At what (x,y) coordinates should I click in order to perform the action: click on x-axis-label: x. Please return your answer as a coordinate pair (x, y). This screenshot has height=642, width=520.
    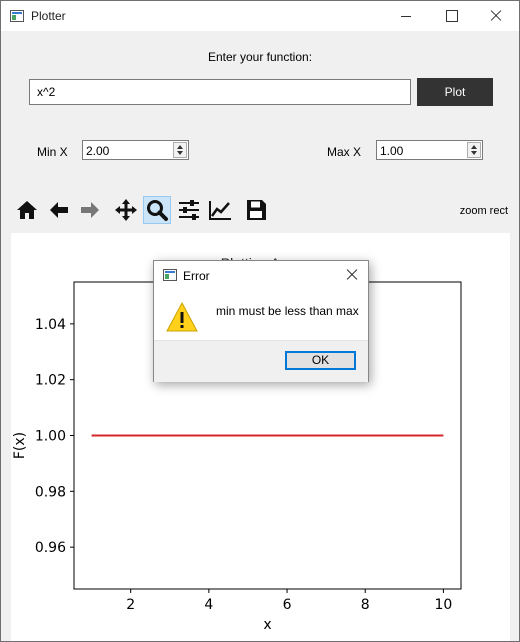
    Looking at the image, I should click on (267, 625).